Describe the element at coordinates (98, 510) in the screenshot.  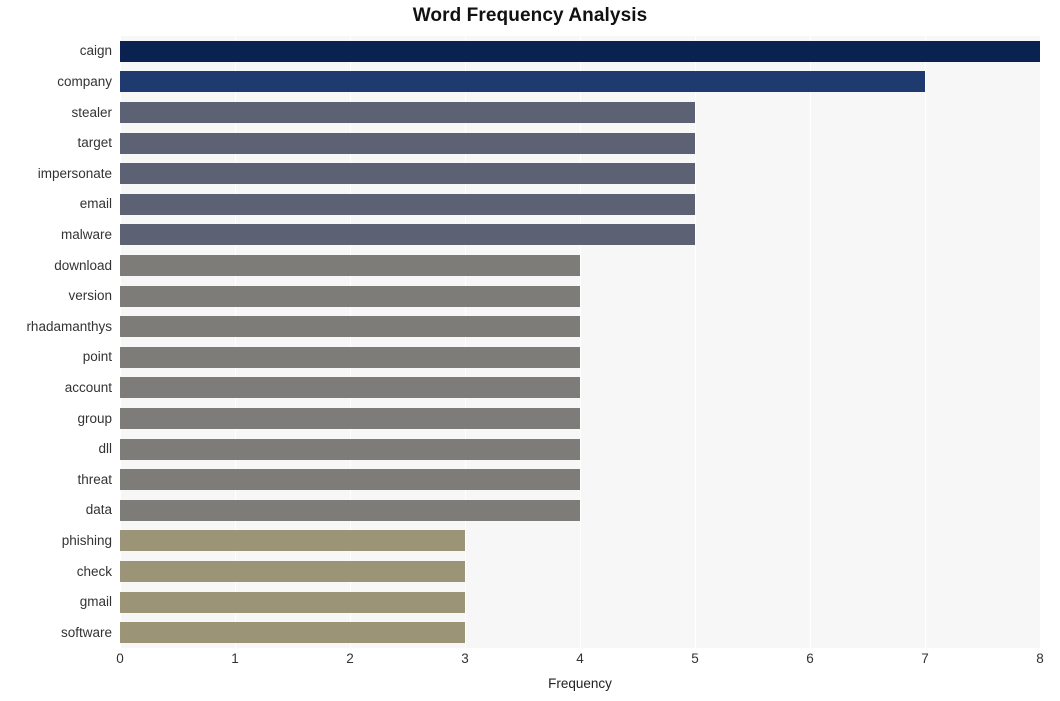
I see `y-tick-label-data: data` at that location.